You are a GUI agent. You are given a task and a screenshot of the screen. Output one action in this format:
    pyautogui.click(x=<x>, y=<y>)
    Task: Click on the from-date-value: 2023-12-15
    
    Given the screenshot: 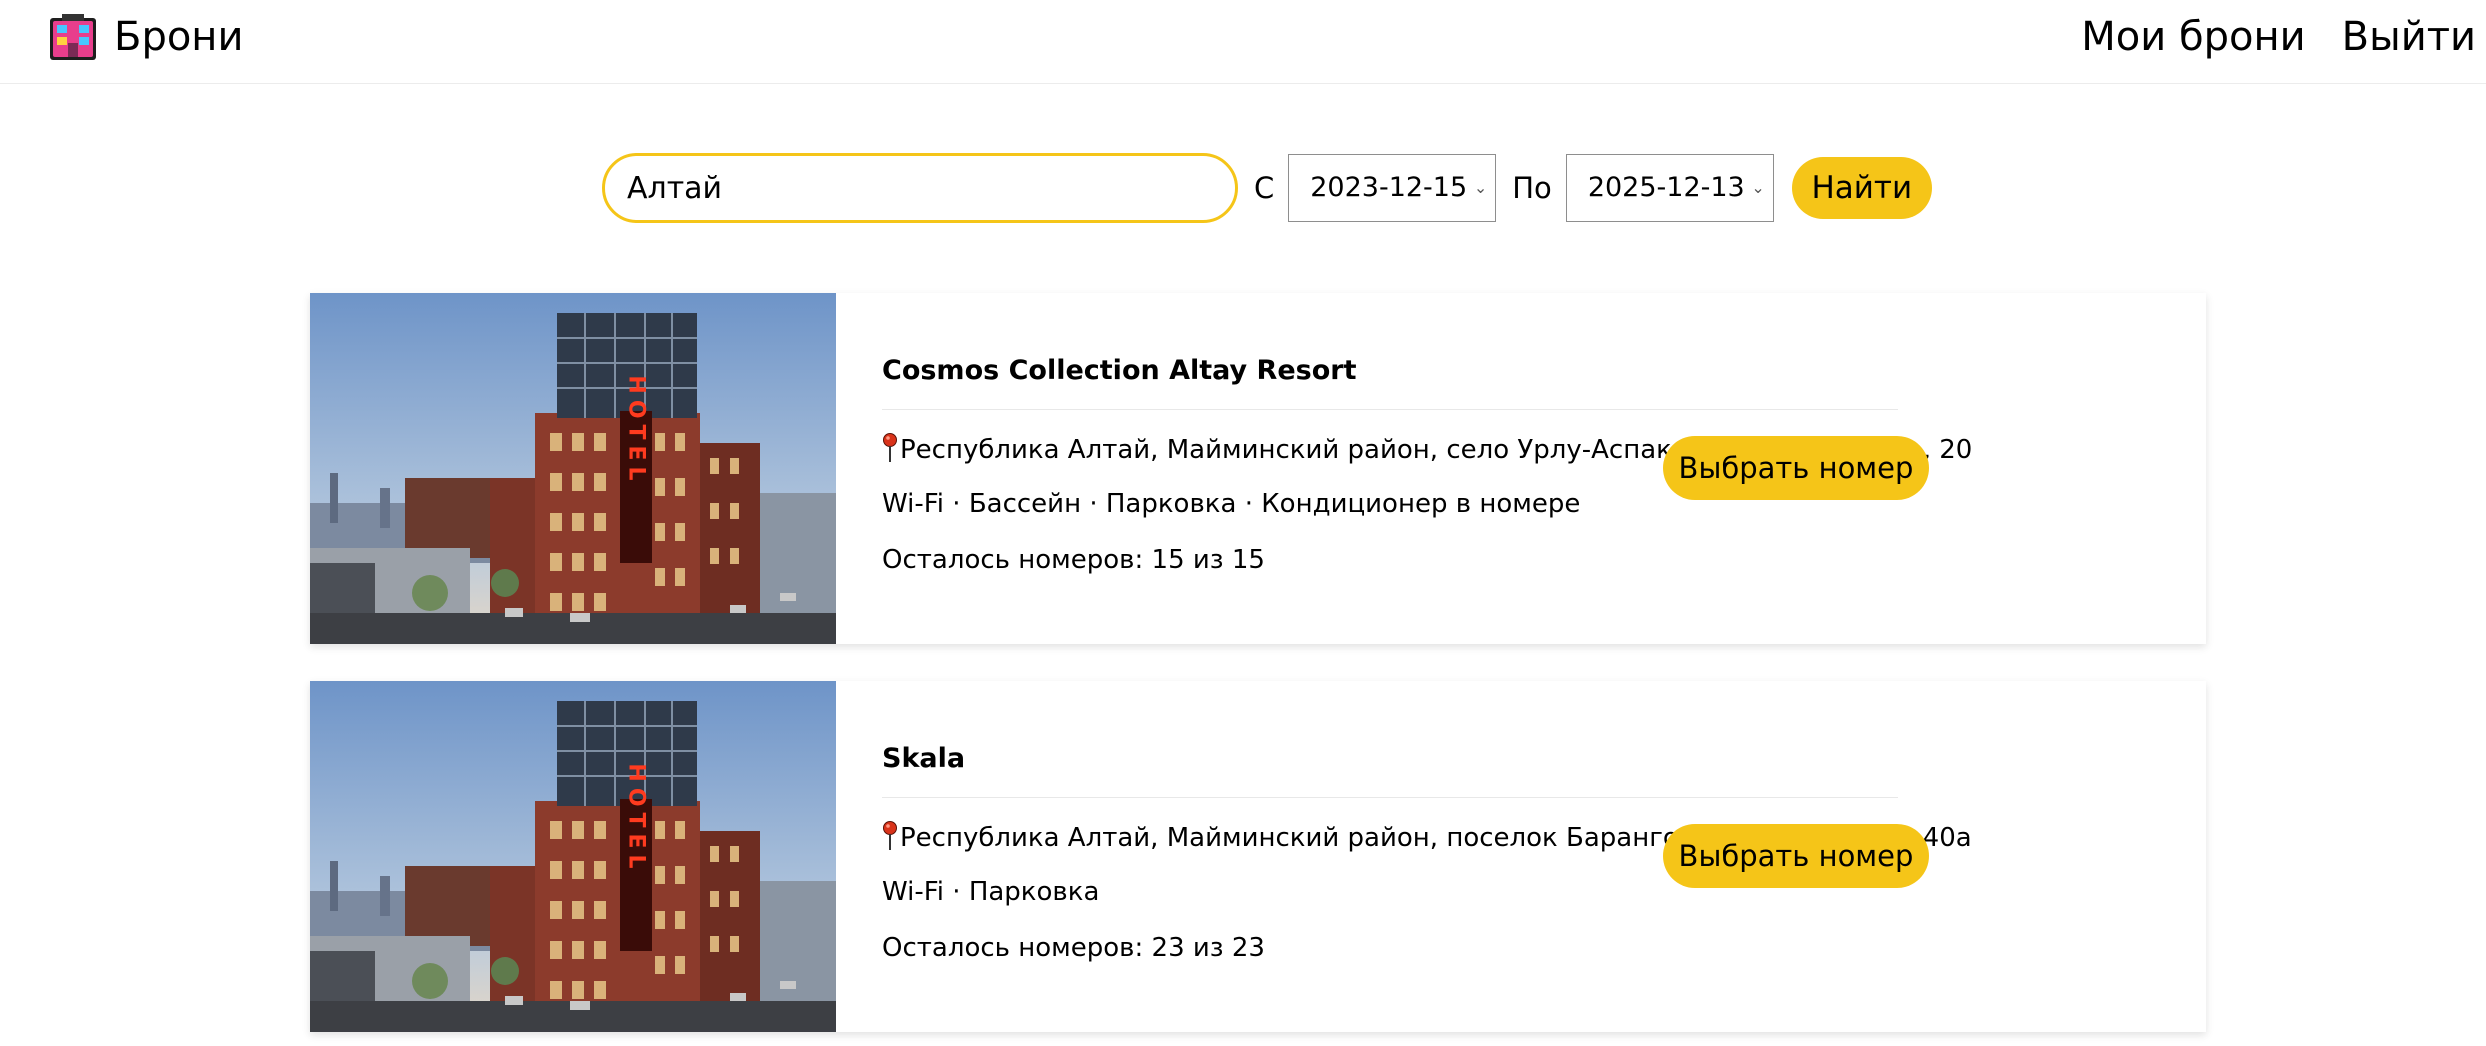 What is the action you would take?
    pyautogui.click(x=1389, y=187)
    